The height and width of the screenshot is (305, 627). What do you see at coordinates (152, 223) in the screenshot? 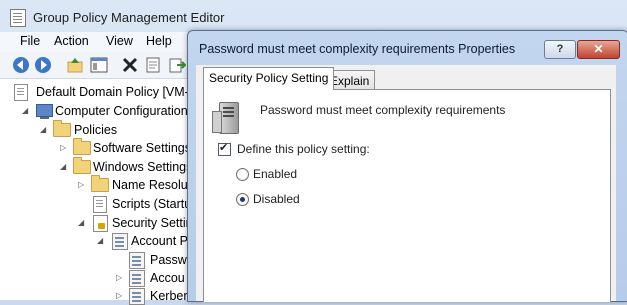
I see `tree-label: Security Settin` at bounding box center [152, 223].